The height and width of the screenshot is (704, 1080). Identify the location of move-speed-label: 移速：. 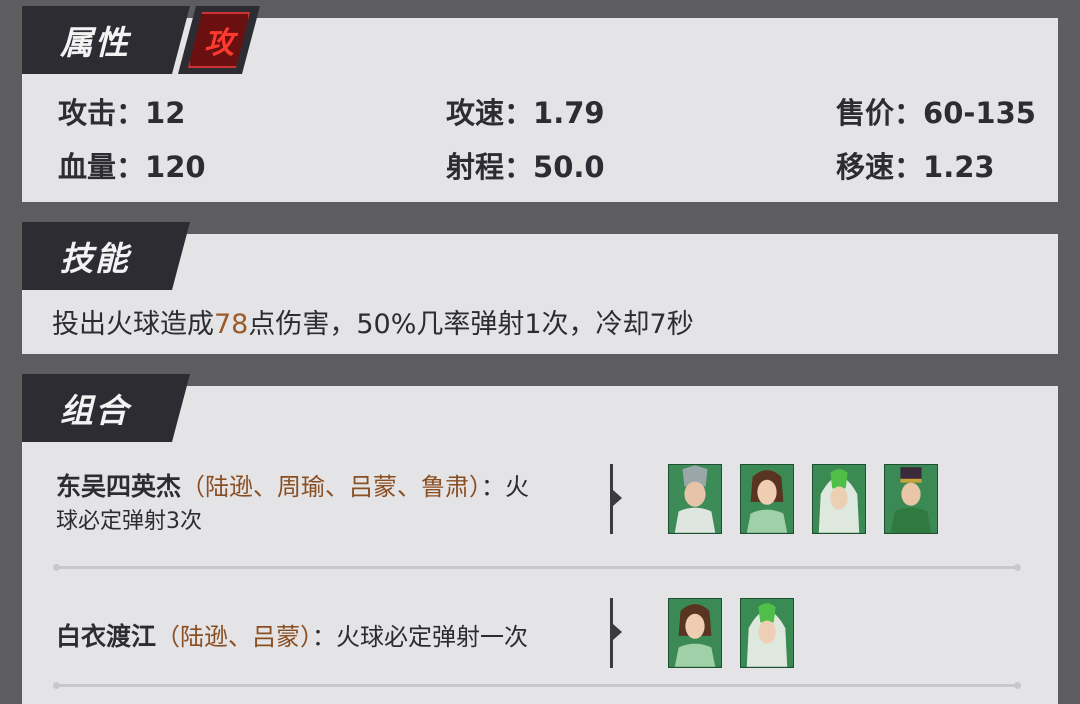
(880, 167).